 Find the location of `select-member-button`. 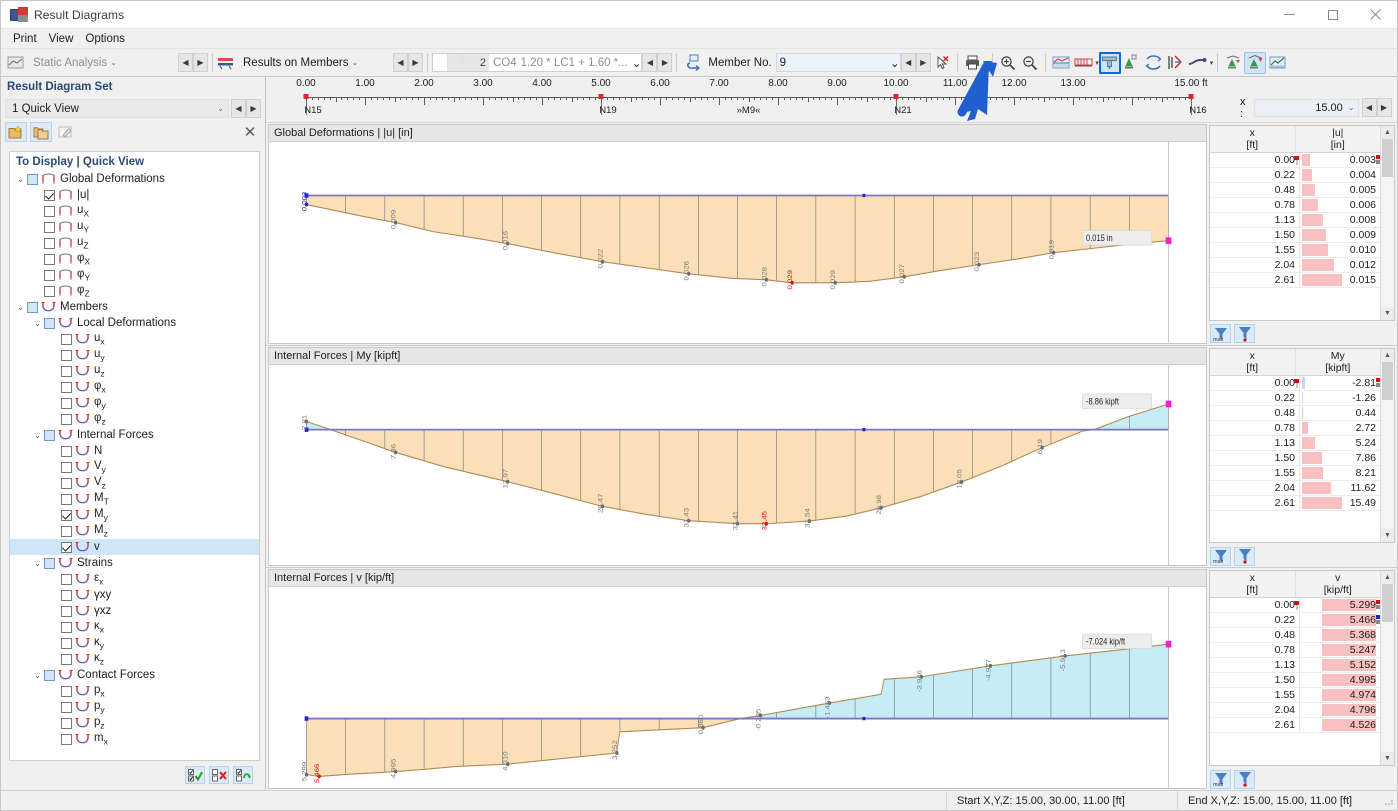

select-member-button is located at coordinates (693, 63).